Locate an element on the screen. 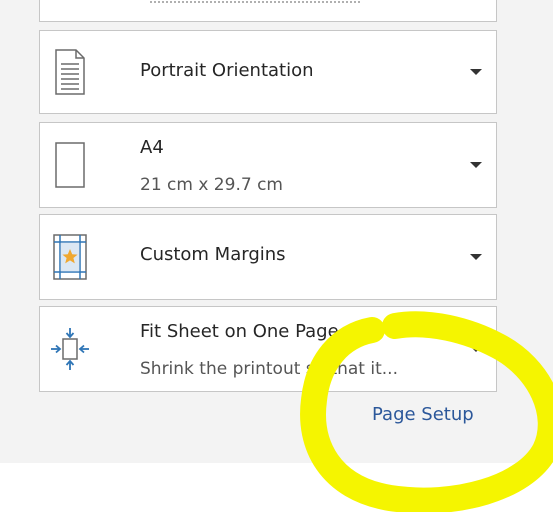  setting-row-partial-top is located at coordinates (268, 11).